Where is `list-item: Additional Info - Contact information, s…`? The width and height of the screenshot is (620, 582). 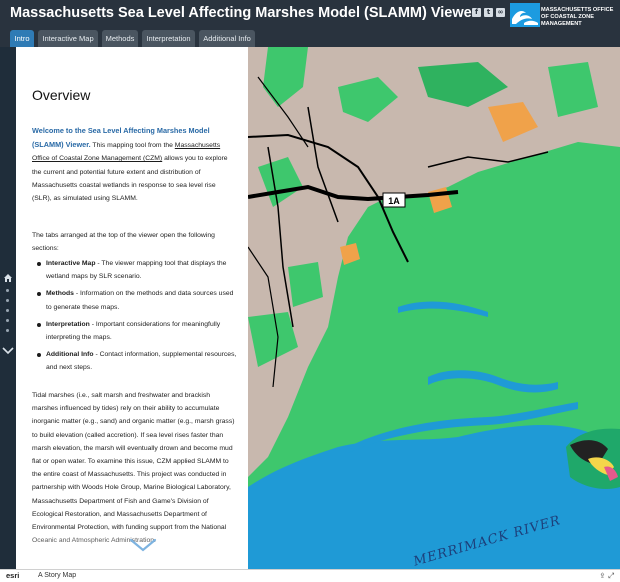 list-item: Additional Info - Contact information, s… is located at coordinates (137, 361).